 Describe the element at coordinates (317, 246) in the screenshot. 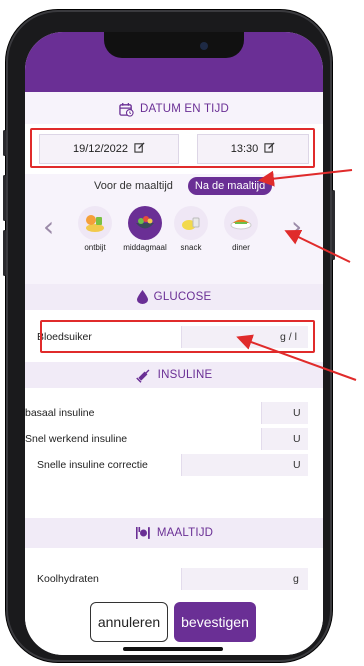

I see `arrow-to-meal-picker` at that location.